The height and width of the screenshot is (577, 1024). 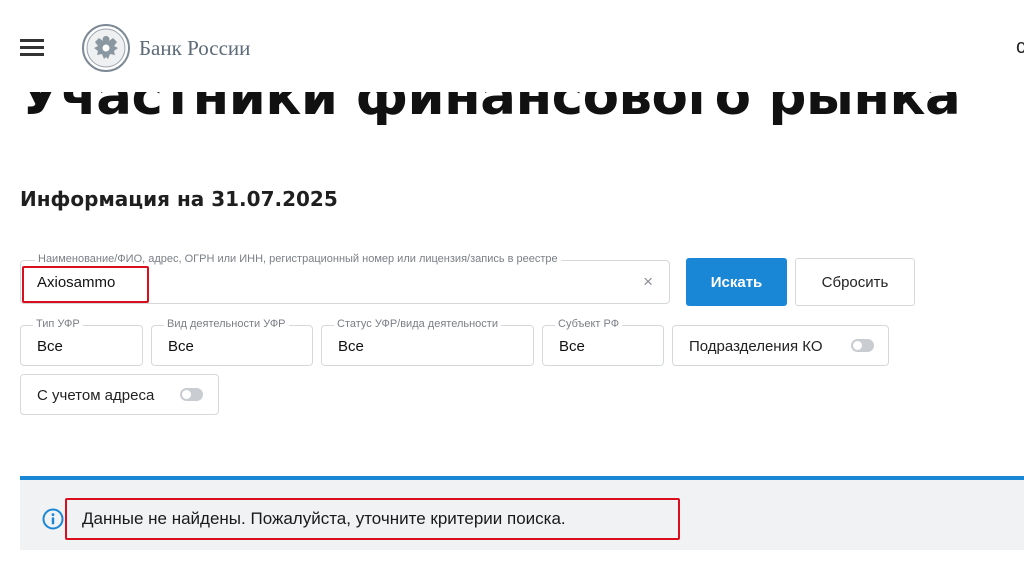 What do you see at coordinates (648, 282) in the screenshot?
I see `clear-icon: ×` at bounding box center [648, 282].